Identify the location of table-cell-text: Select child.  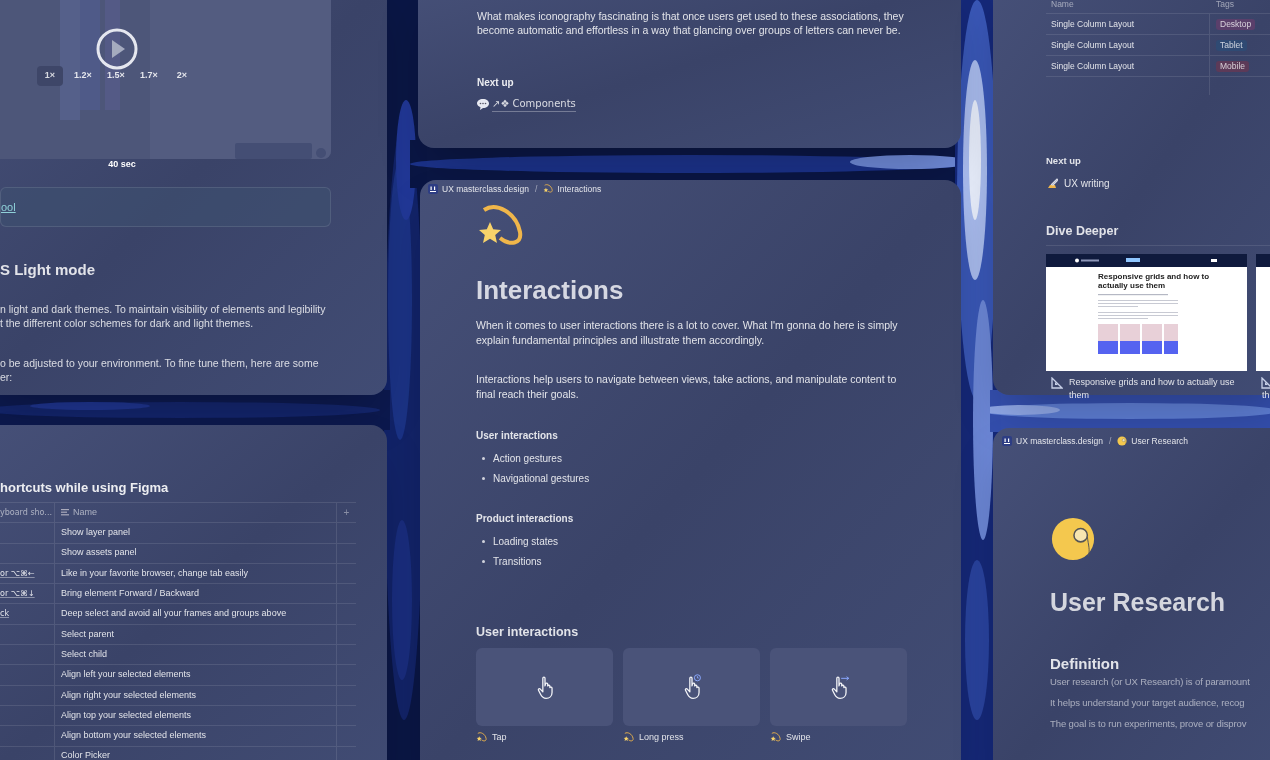
(84, 654).